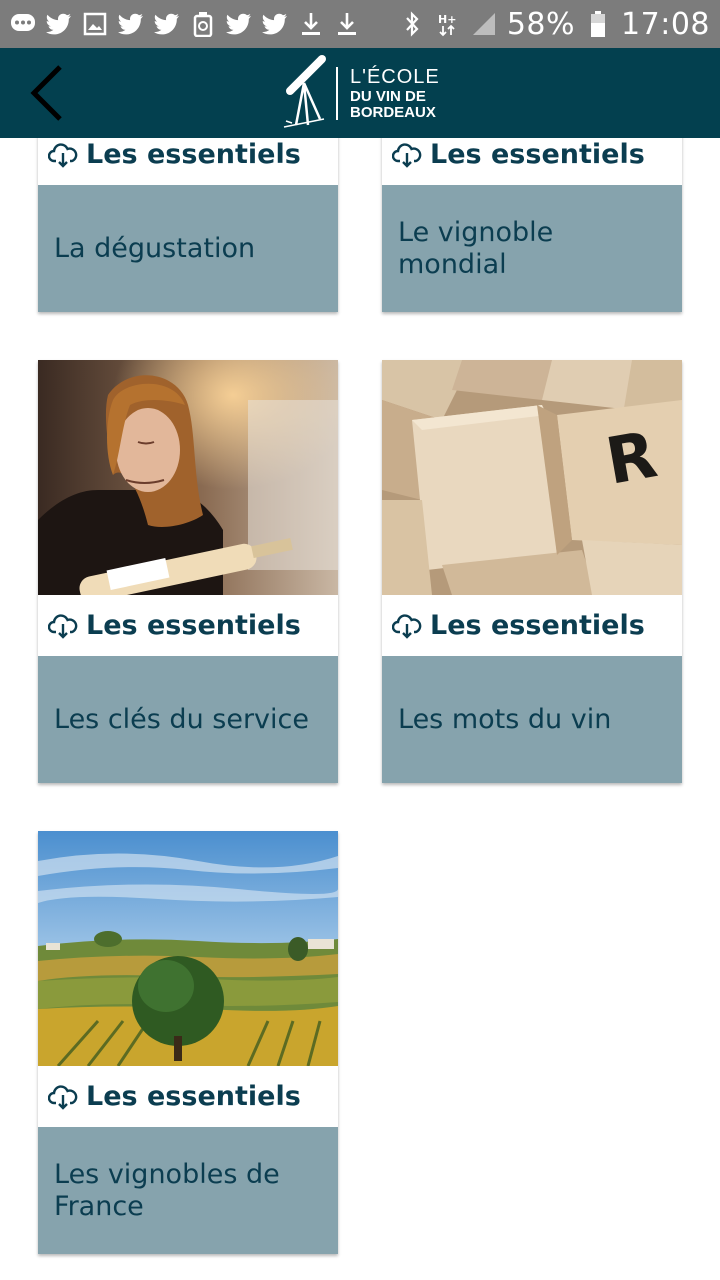  Describe the element at coordinates (203, 24) in the screenshot. I see `recycle-icon` at that location.